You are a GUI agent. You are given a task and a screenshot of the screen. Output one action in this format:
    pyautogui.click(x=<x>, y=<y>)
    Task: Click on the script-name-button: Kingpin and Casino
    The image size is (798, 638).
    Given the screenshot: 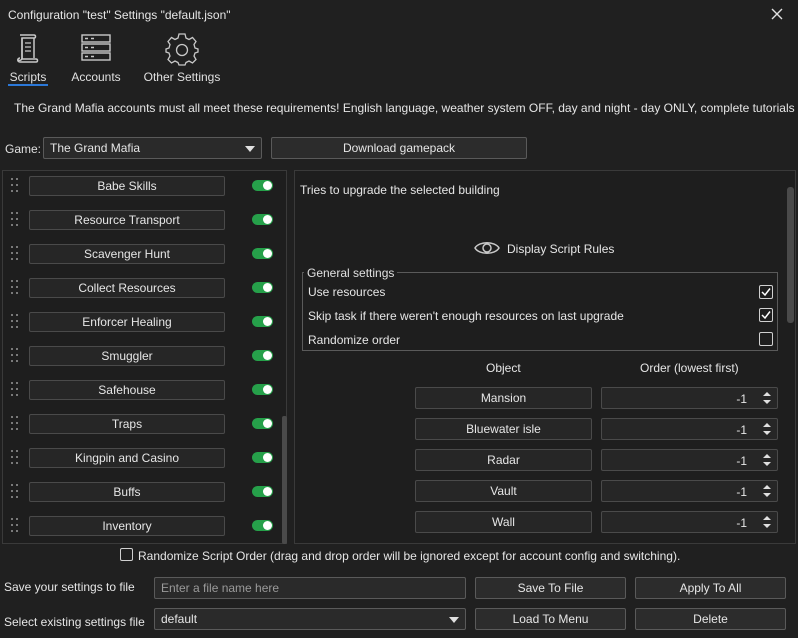 What is the action you would take?
    pyautogui.click(x=127, y=458)
    